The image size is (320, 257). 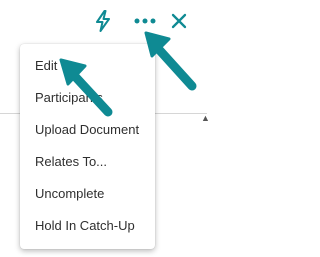 I want to click on more-options-icon, so click(x=145, y=21).